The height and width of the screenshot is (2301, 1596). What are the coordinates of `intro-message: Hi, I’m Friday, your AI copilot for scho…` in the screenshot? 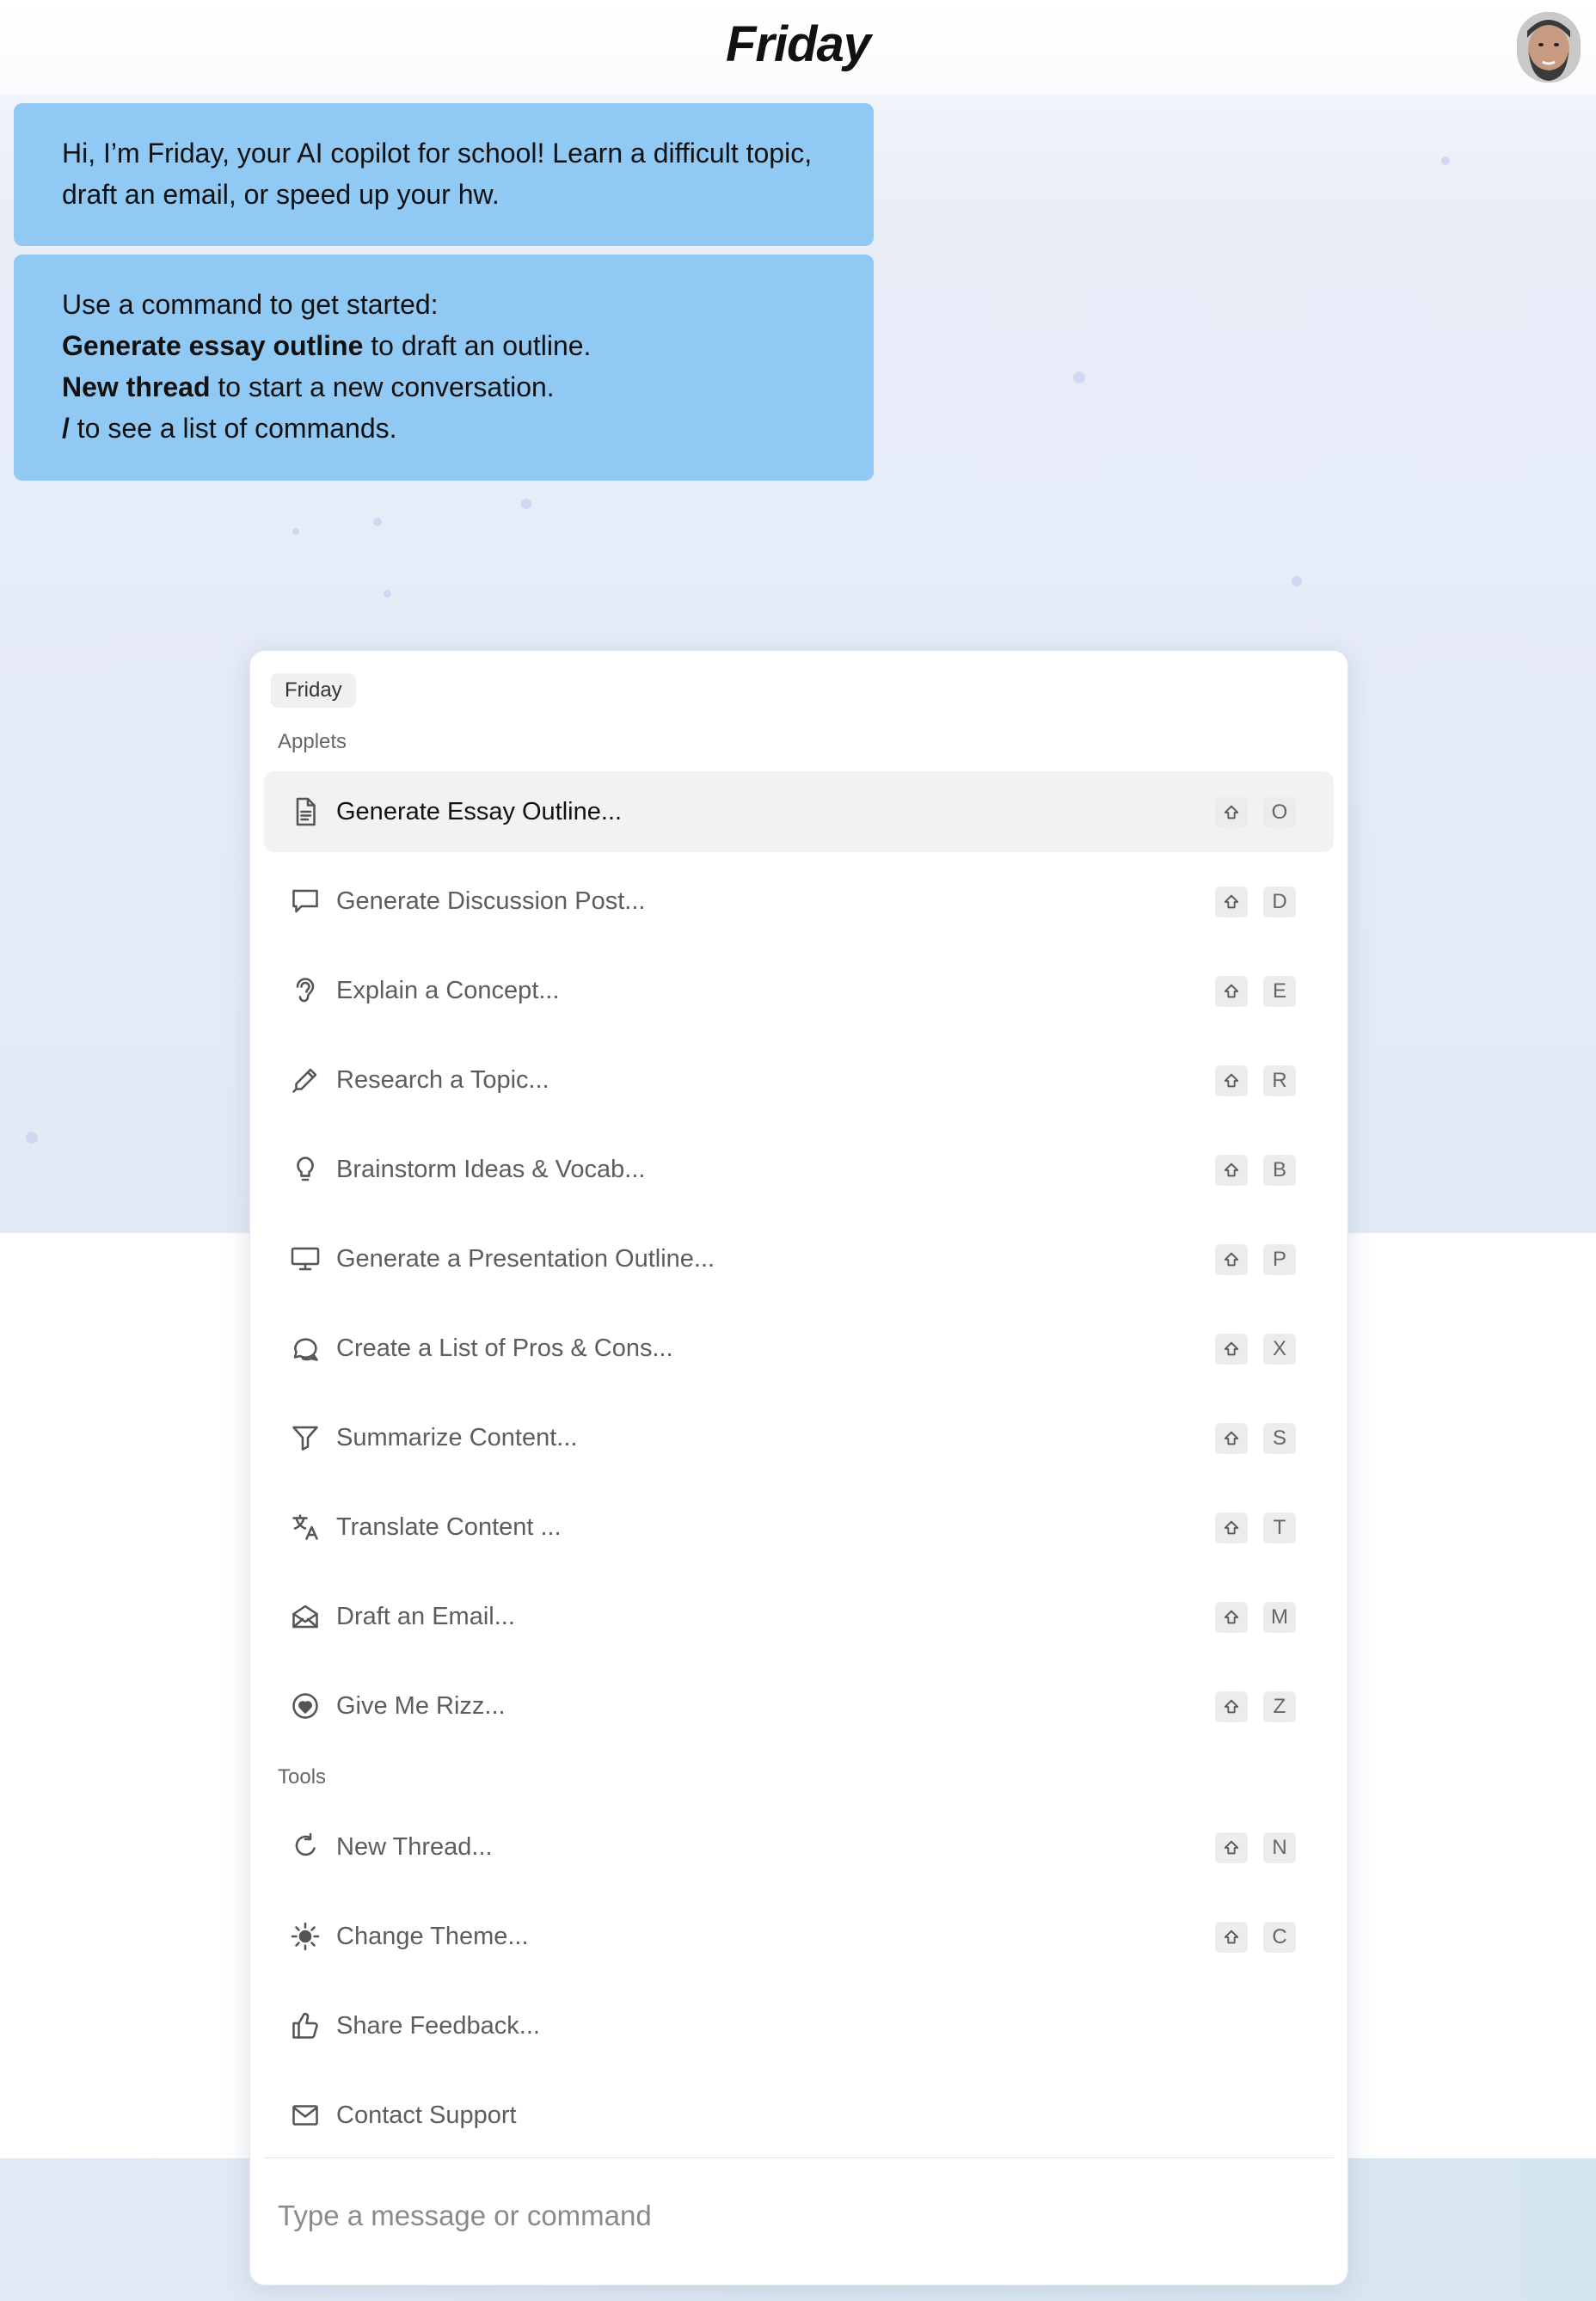 It's located at (444, 174).